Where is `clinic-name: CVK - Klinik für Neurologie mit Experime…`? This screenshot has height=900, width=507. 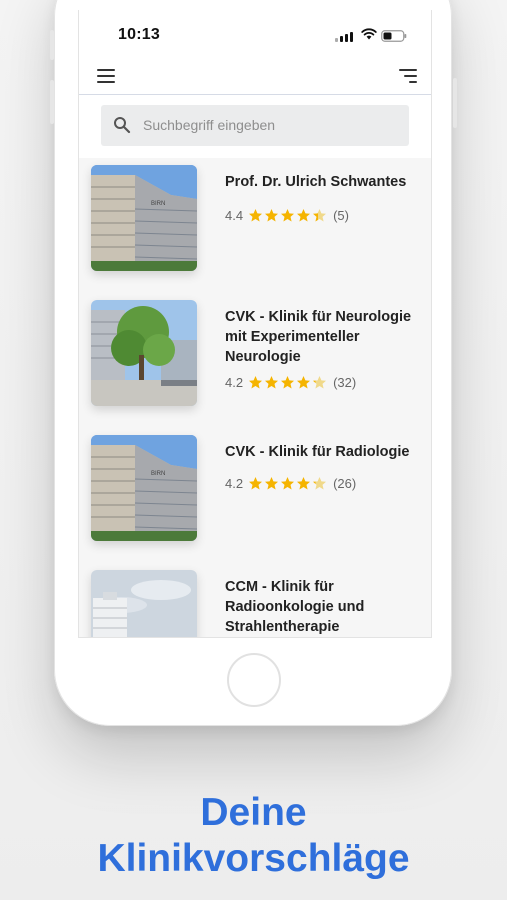
clinic-name: CVK - Klinik für Neurologie mit Experime… is located at coordinates (318, 337).